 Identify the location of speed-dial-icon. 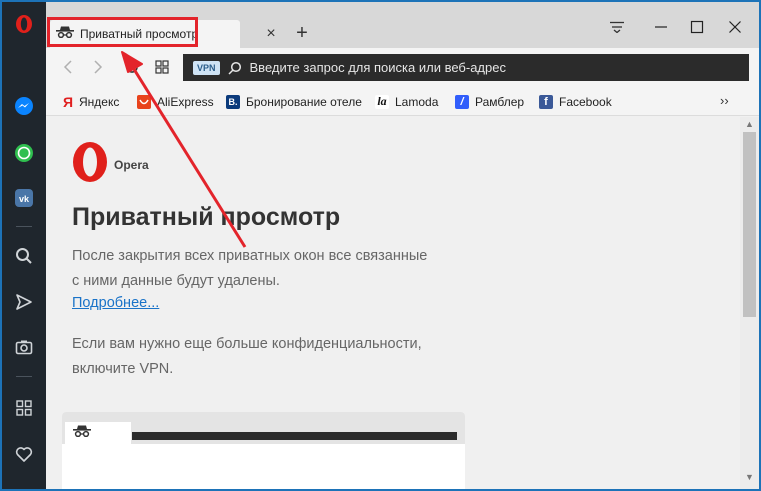
(162, 67).